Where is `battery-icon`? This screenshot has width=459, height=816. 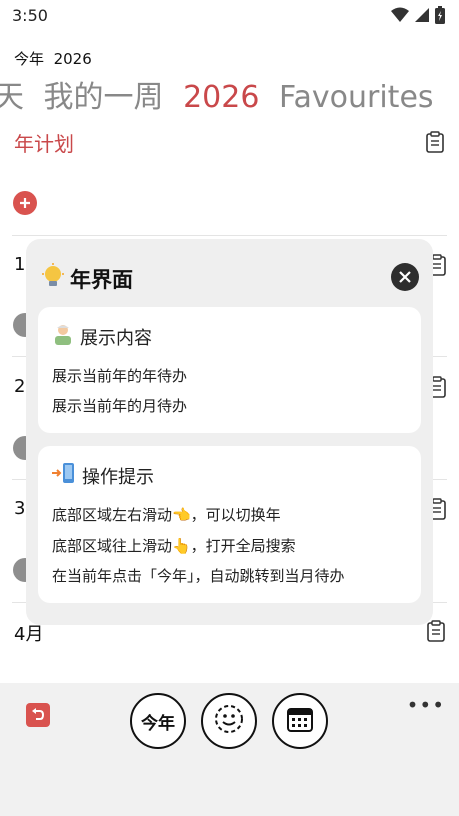
battery-icon is located at coordinates (440, 17).